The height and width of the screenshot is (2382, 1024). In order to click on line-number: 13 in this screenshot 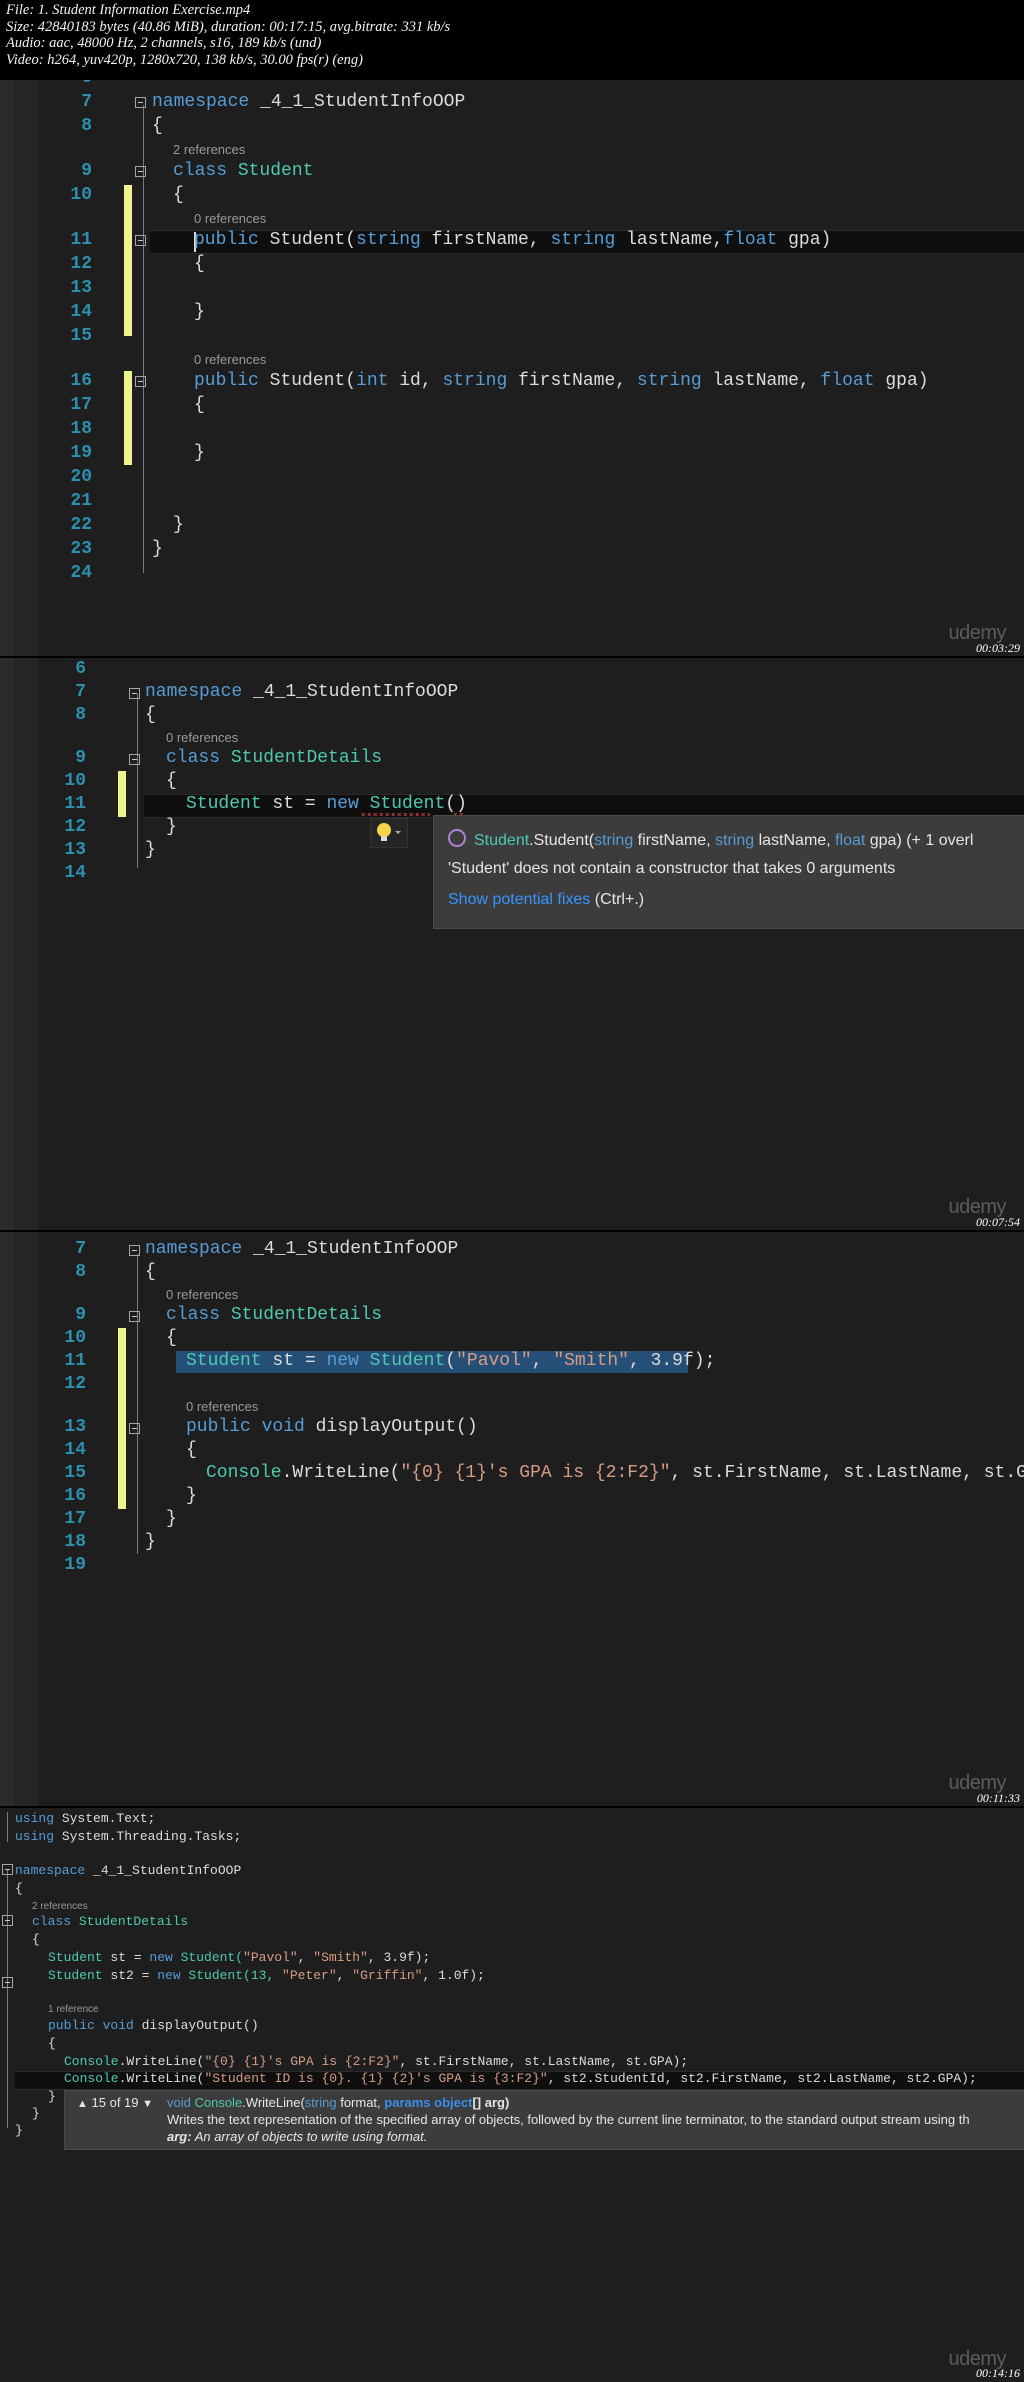, I will do `click(75, 1427)`.